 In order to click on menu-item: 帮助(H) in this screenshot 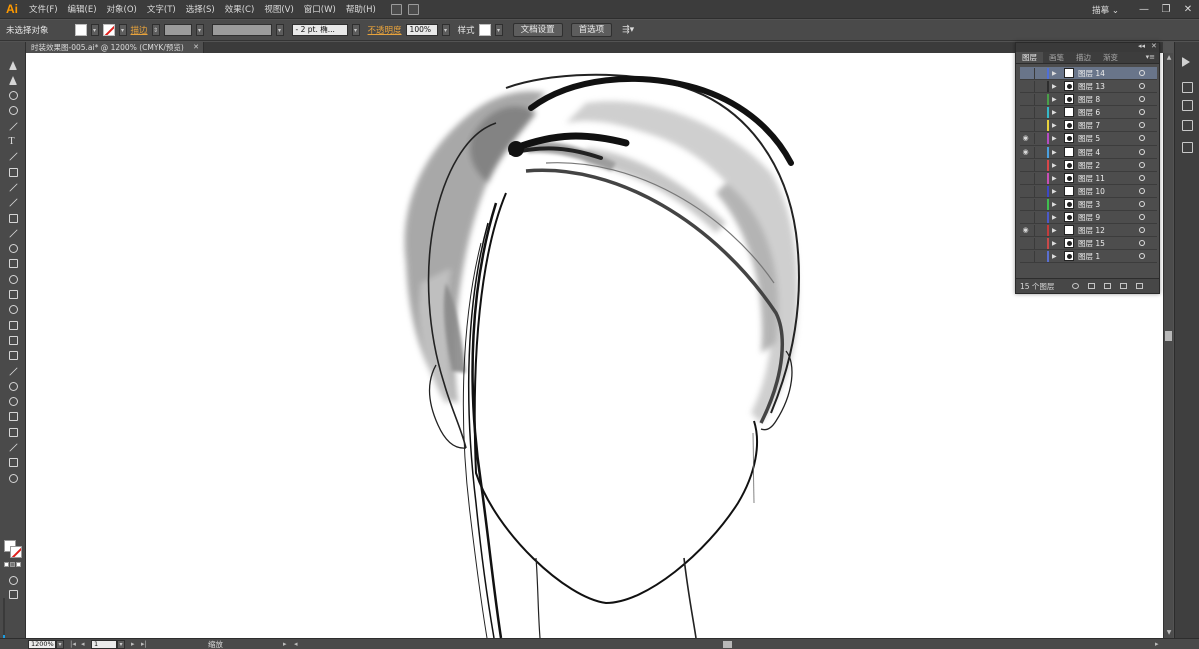, I will do `click(361, 9)`.